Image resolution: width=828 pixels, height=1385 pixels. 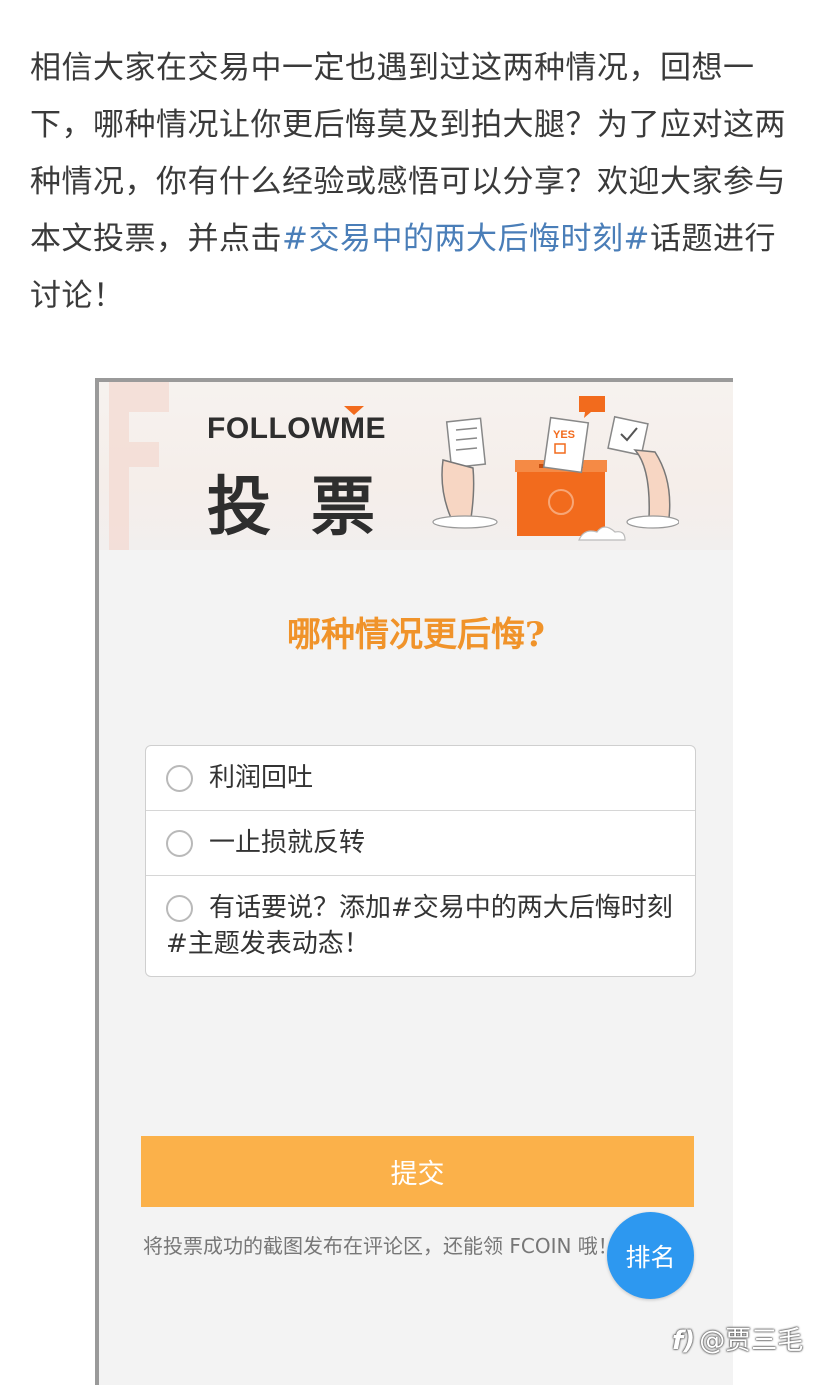 What do you see at coordinates (466, 239) in the screenshot?
I see `topic-link: #交易中的两大后悔时刻#` at bounding box center [466, 239].